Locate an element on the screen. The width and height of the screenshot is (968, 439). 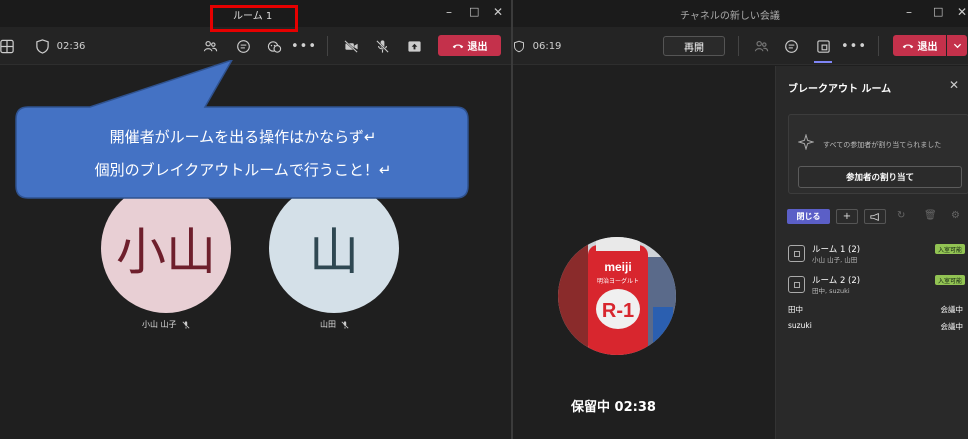
add-room-button: + is located at coordinates (847, 216).